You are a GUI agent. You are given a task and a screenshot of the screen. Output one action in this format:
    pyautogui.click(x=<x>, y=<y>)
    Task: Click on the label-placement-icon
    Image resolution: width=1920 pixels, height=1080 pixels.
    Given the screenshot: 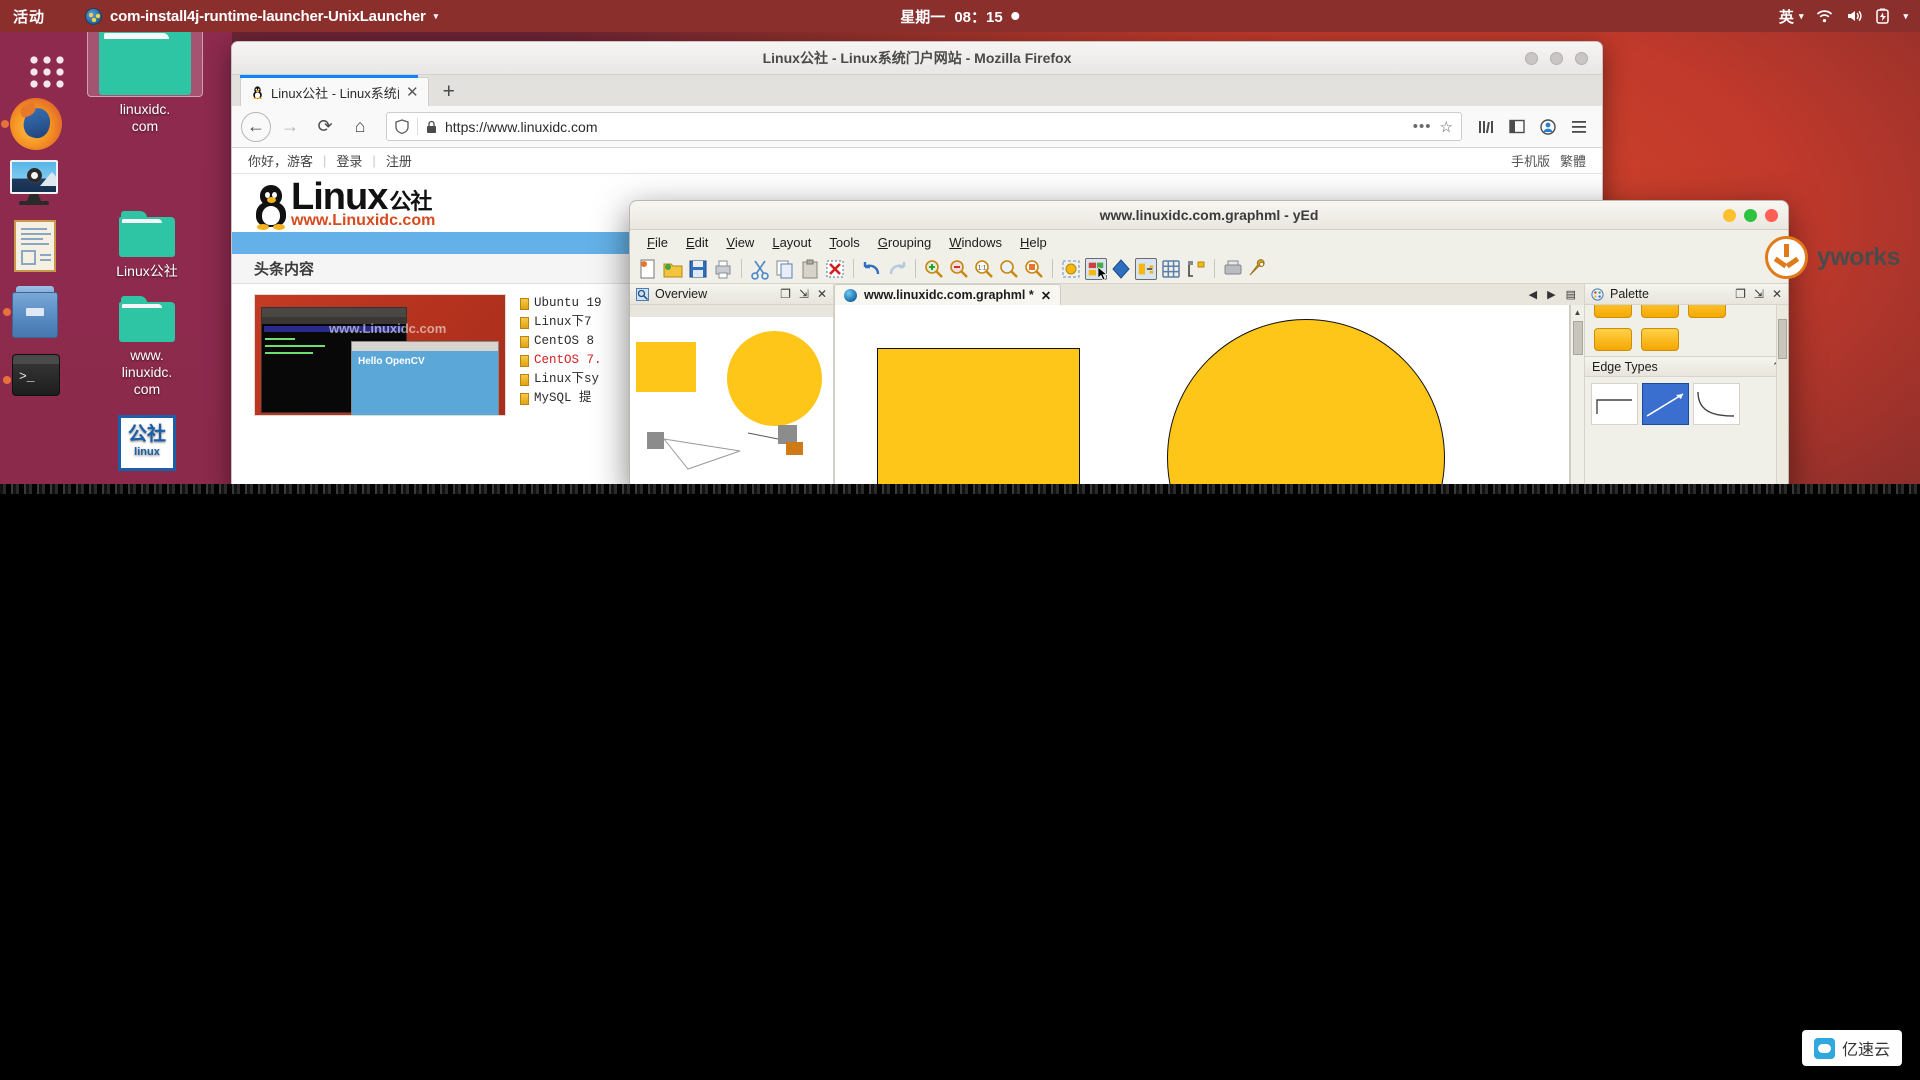 What is the action you would take?
    pyautogui.click(x=1146, y=268)
    